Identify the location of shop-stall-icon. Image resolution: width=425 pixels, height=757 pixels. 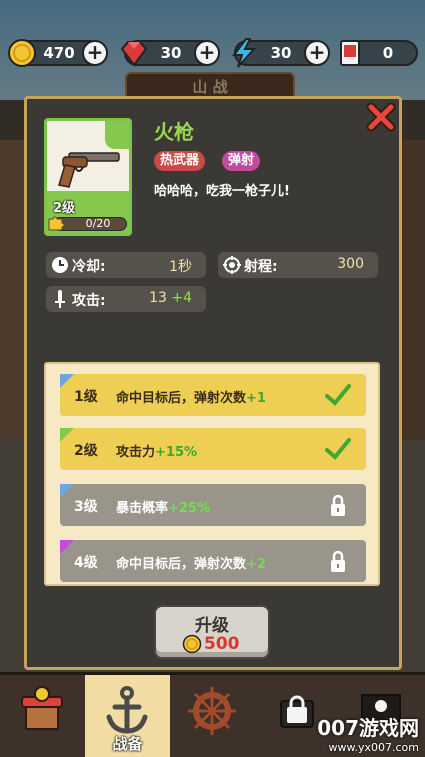
(42, 708).